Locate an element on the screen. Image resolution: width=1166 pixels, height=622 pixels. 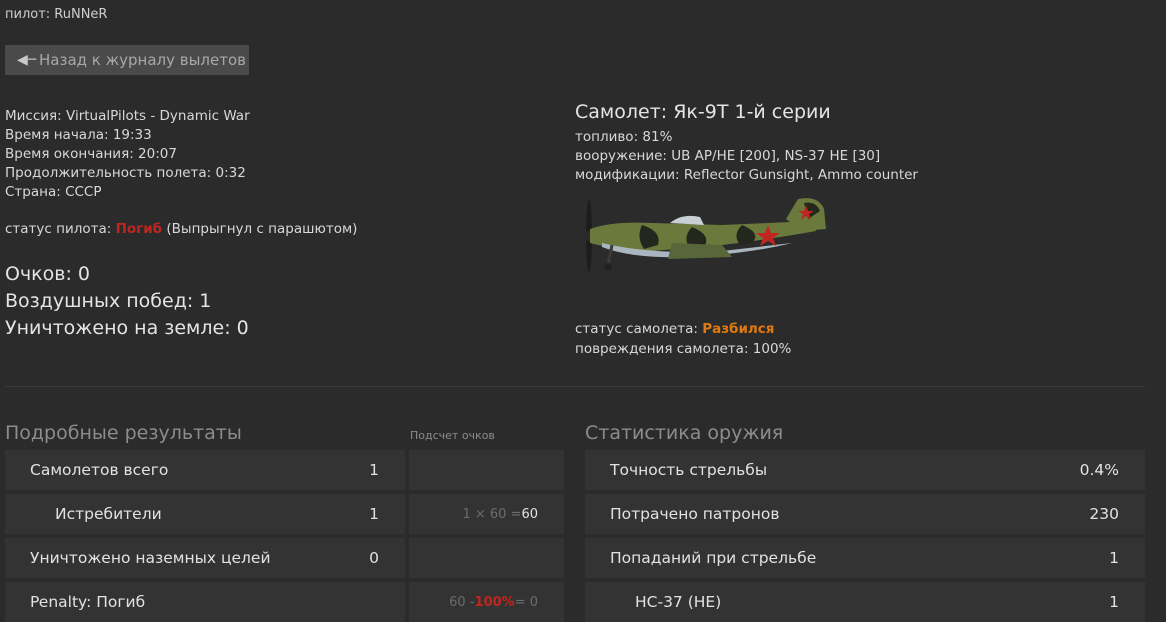
results-row-fighters: Истребители 1 is located at coordinates (205, 514).